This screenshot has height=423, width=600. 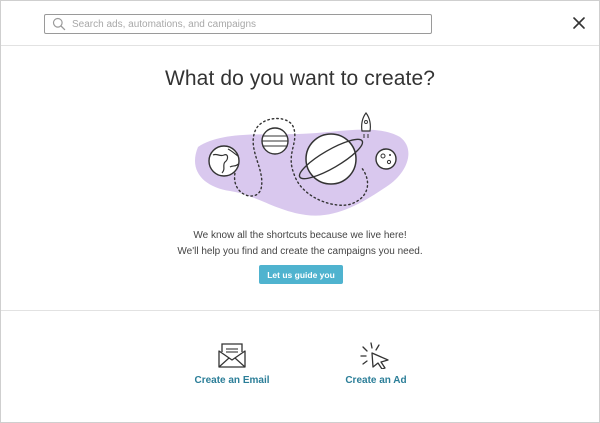 What do you see at coordinates (300, 78) in the screenshot?
I see `page-title: What do you want to create?` at bounding box center [300, 78].